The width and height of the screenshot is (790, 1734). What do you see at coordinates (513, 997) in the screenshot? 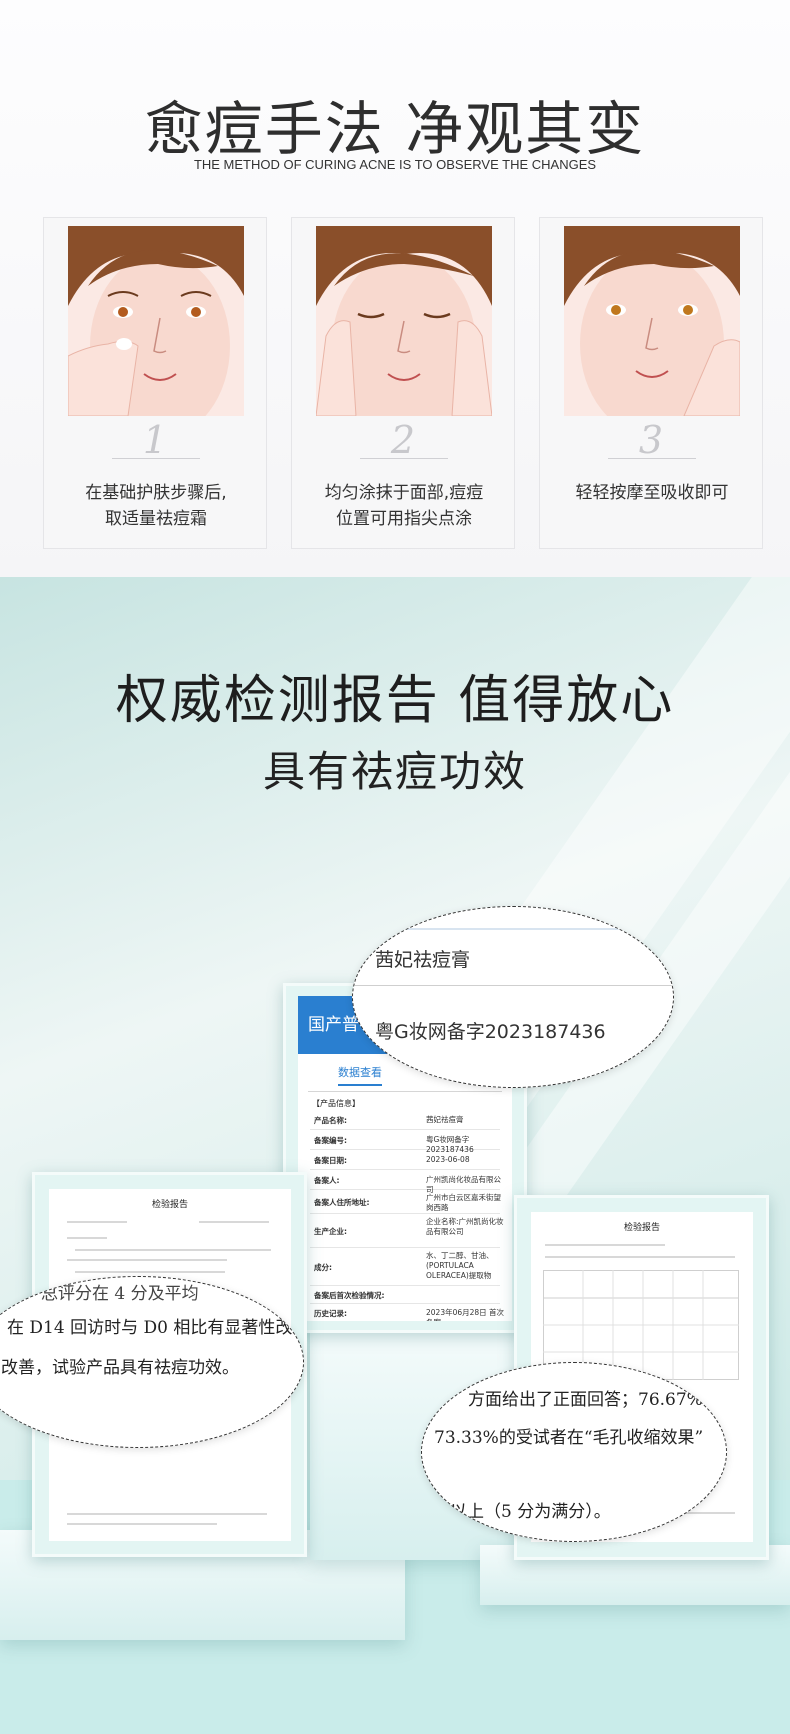
I see `magnifier-registry: 茜妃祛痘膏 粤G妆网备字2023187436` at bounding box center [513, 997].